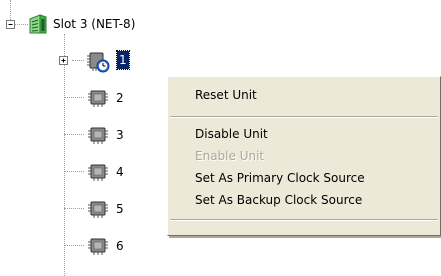 Image resolution: width=441 pixels, height=276 pixels. What do you see at coordinates (304, 95) in the screenshot?
I see `menu-item-reset-unit: Reset Unit` at bounding box center [304, 95].